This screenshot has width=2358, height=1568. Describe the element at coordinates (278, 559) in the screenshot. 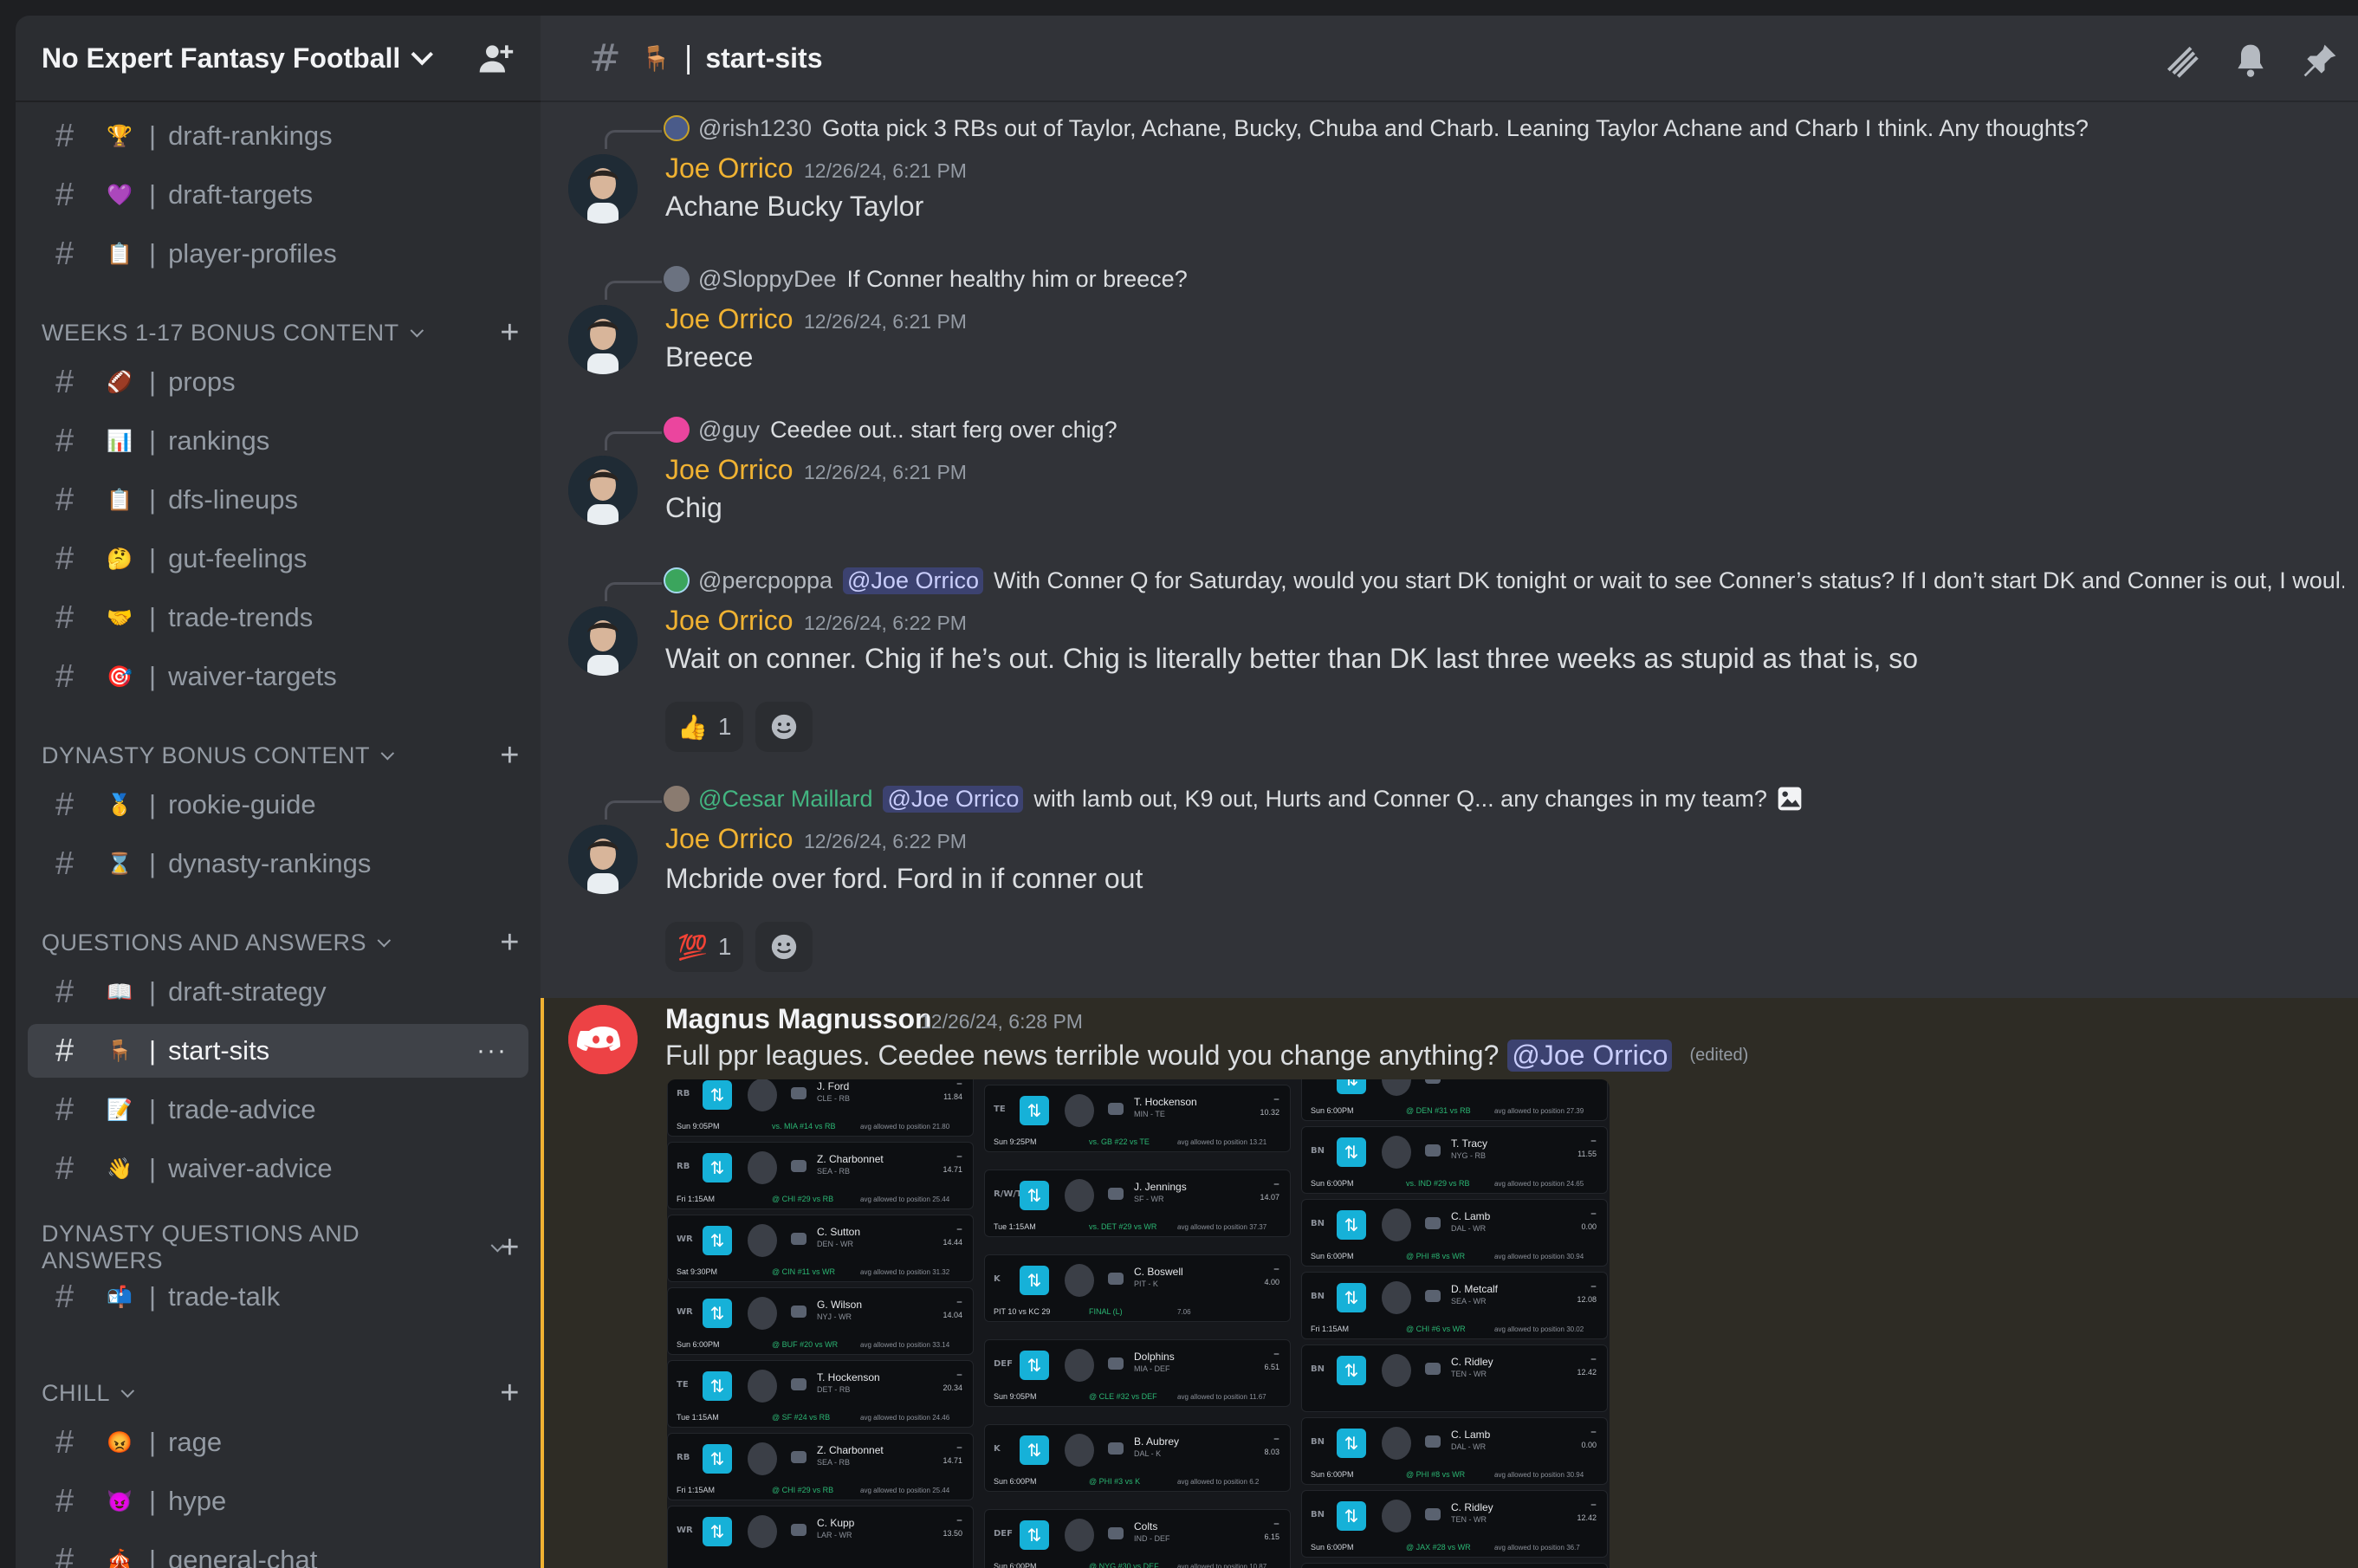

I see `channel-gut-feelings: # 🤔 | gut-feelings` at that location.